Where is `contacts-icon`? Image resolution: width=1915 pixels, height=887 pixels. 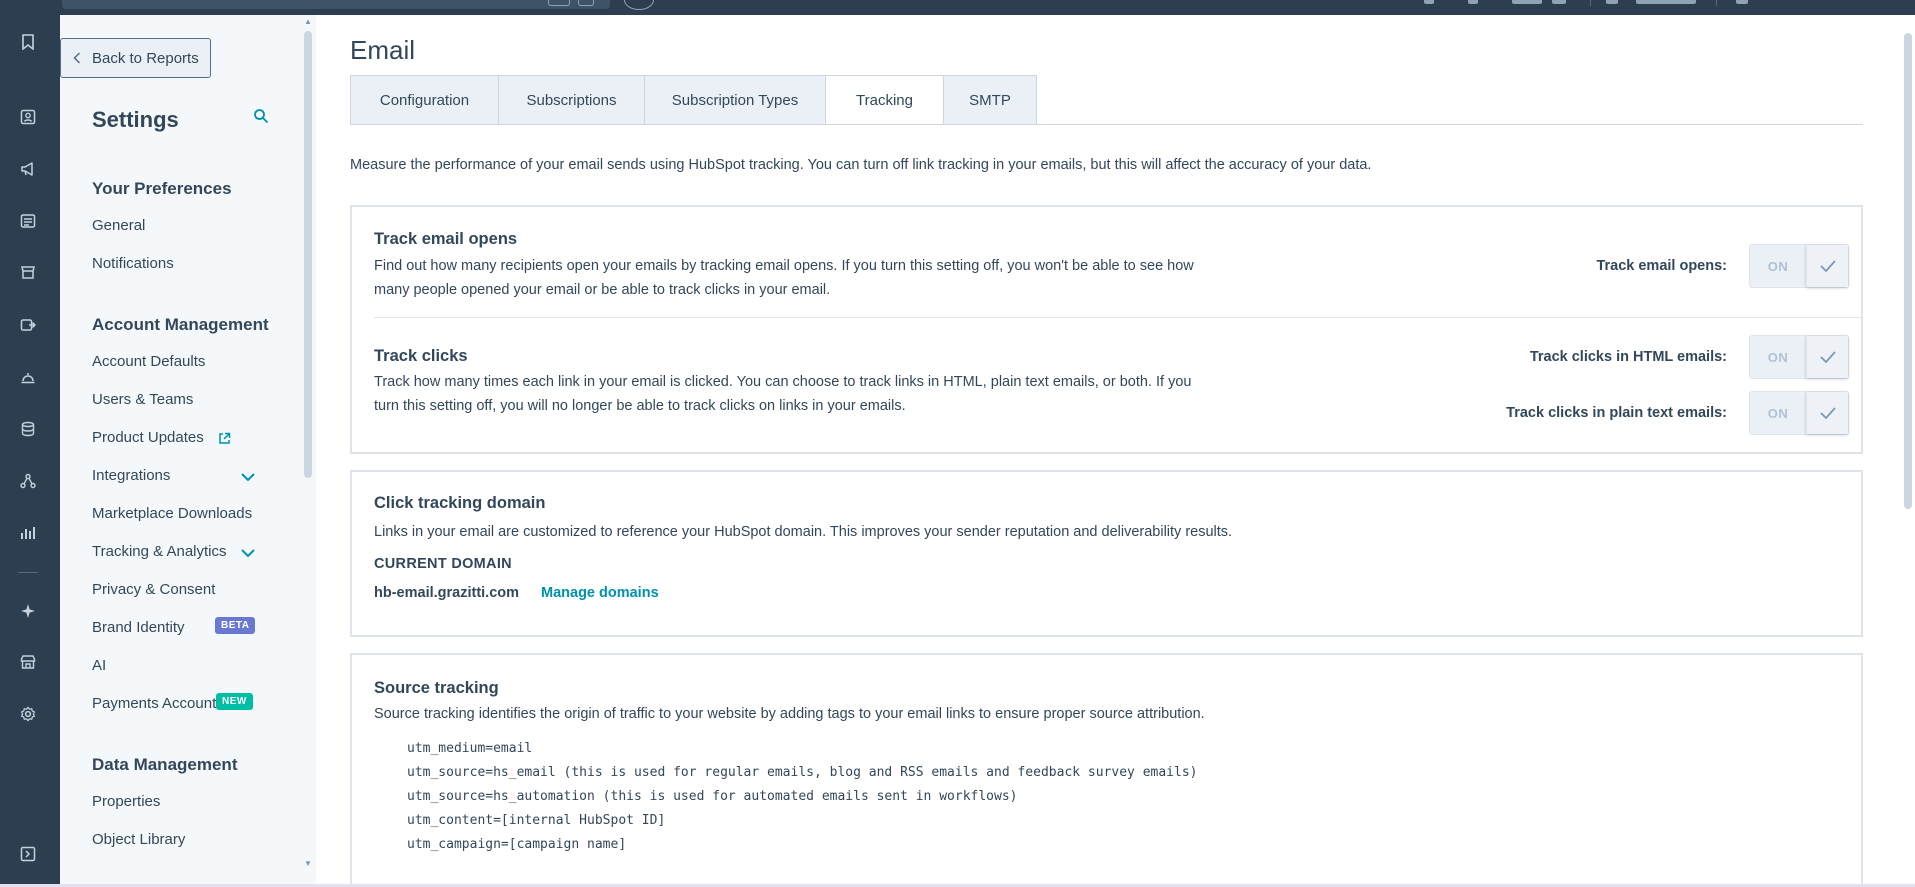
contacts-icon is located at coordinates (28, 117).